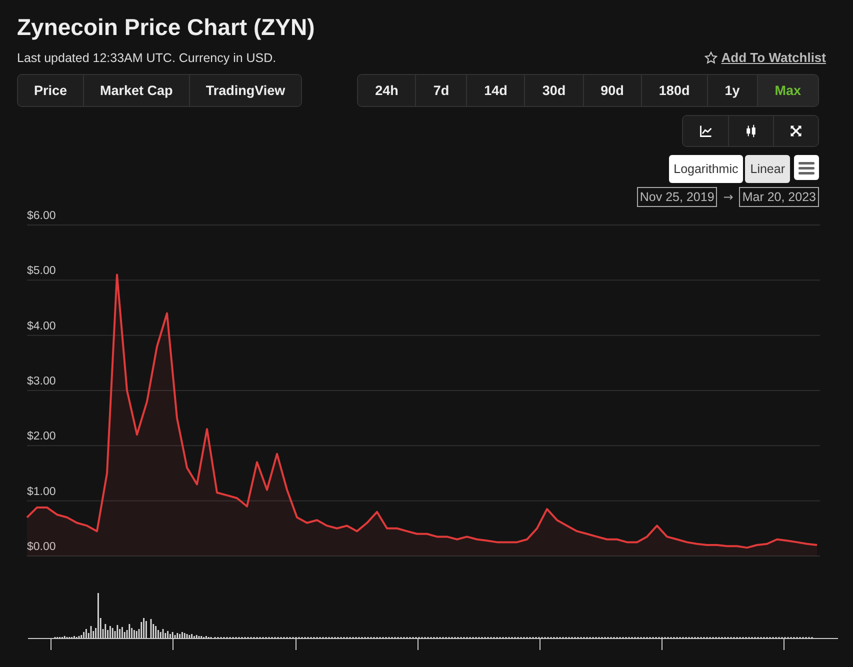 The width and height of the screenshot is (853, 667). I want to click on to-date-field: Mar 20, 2023, so click(779, 197).